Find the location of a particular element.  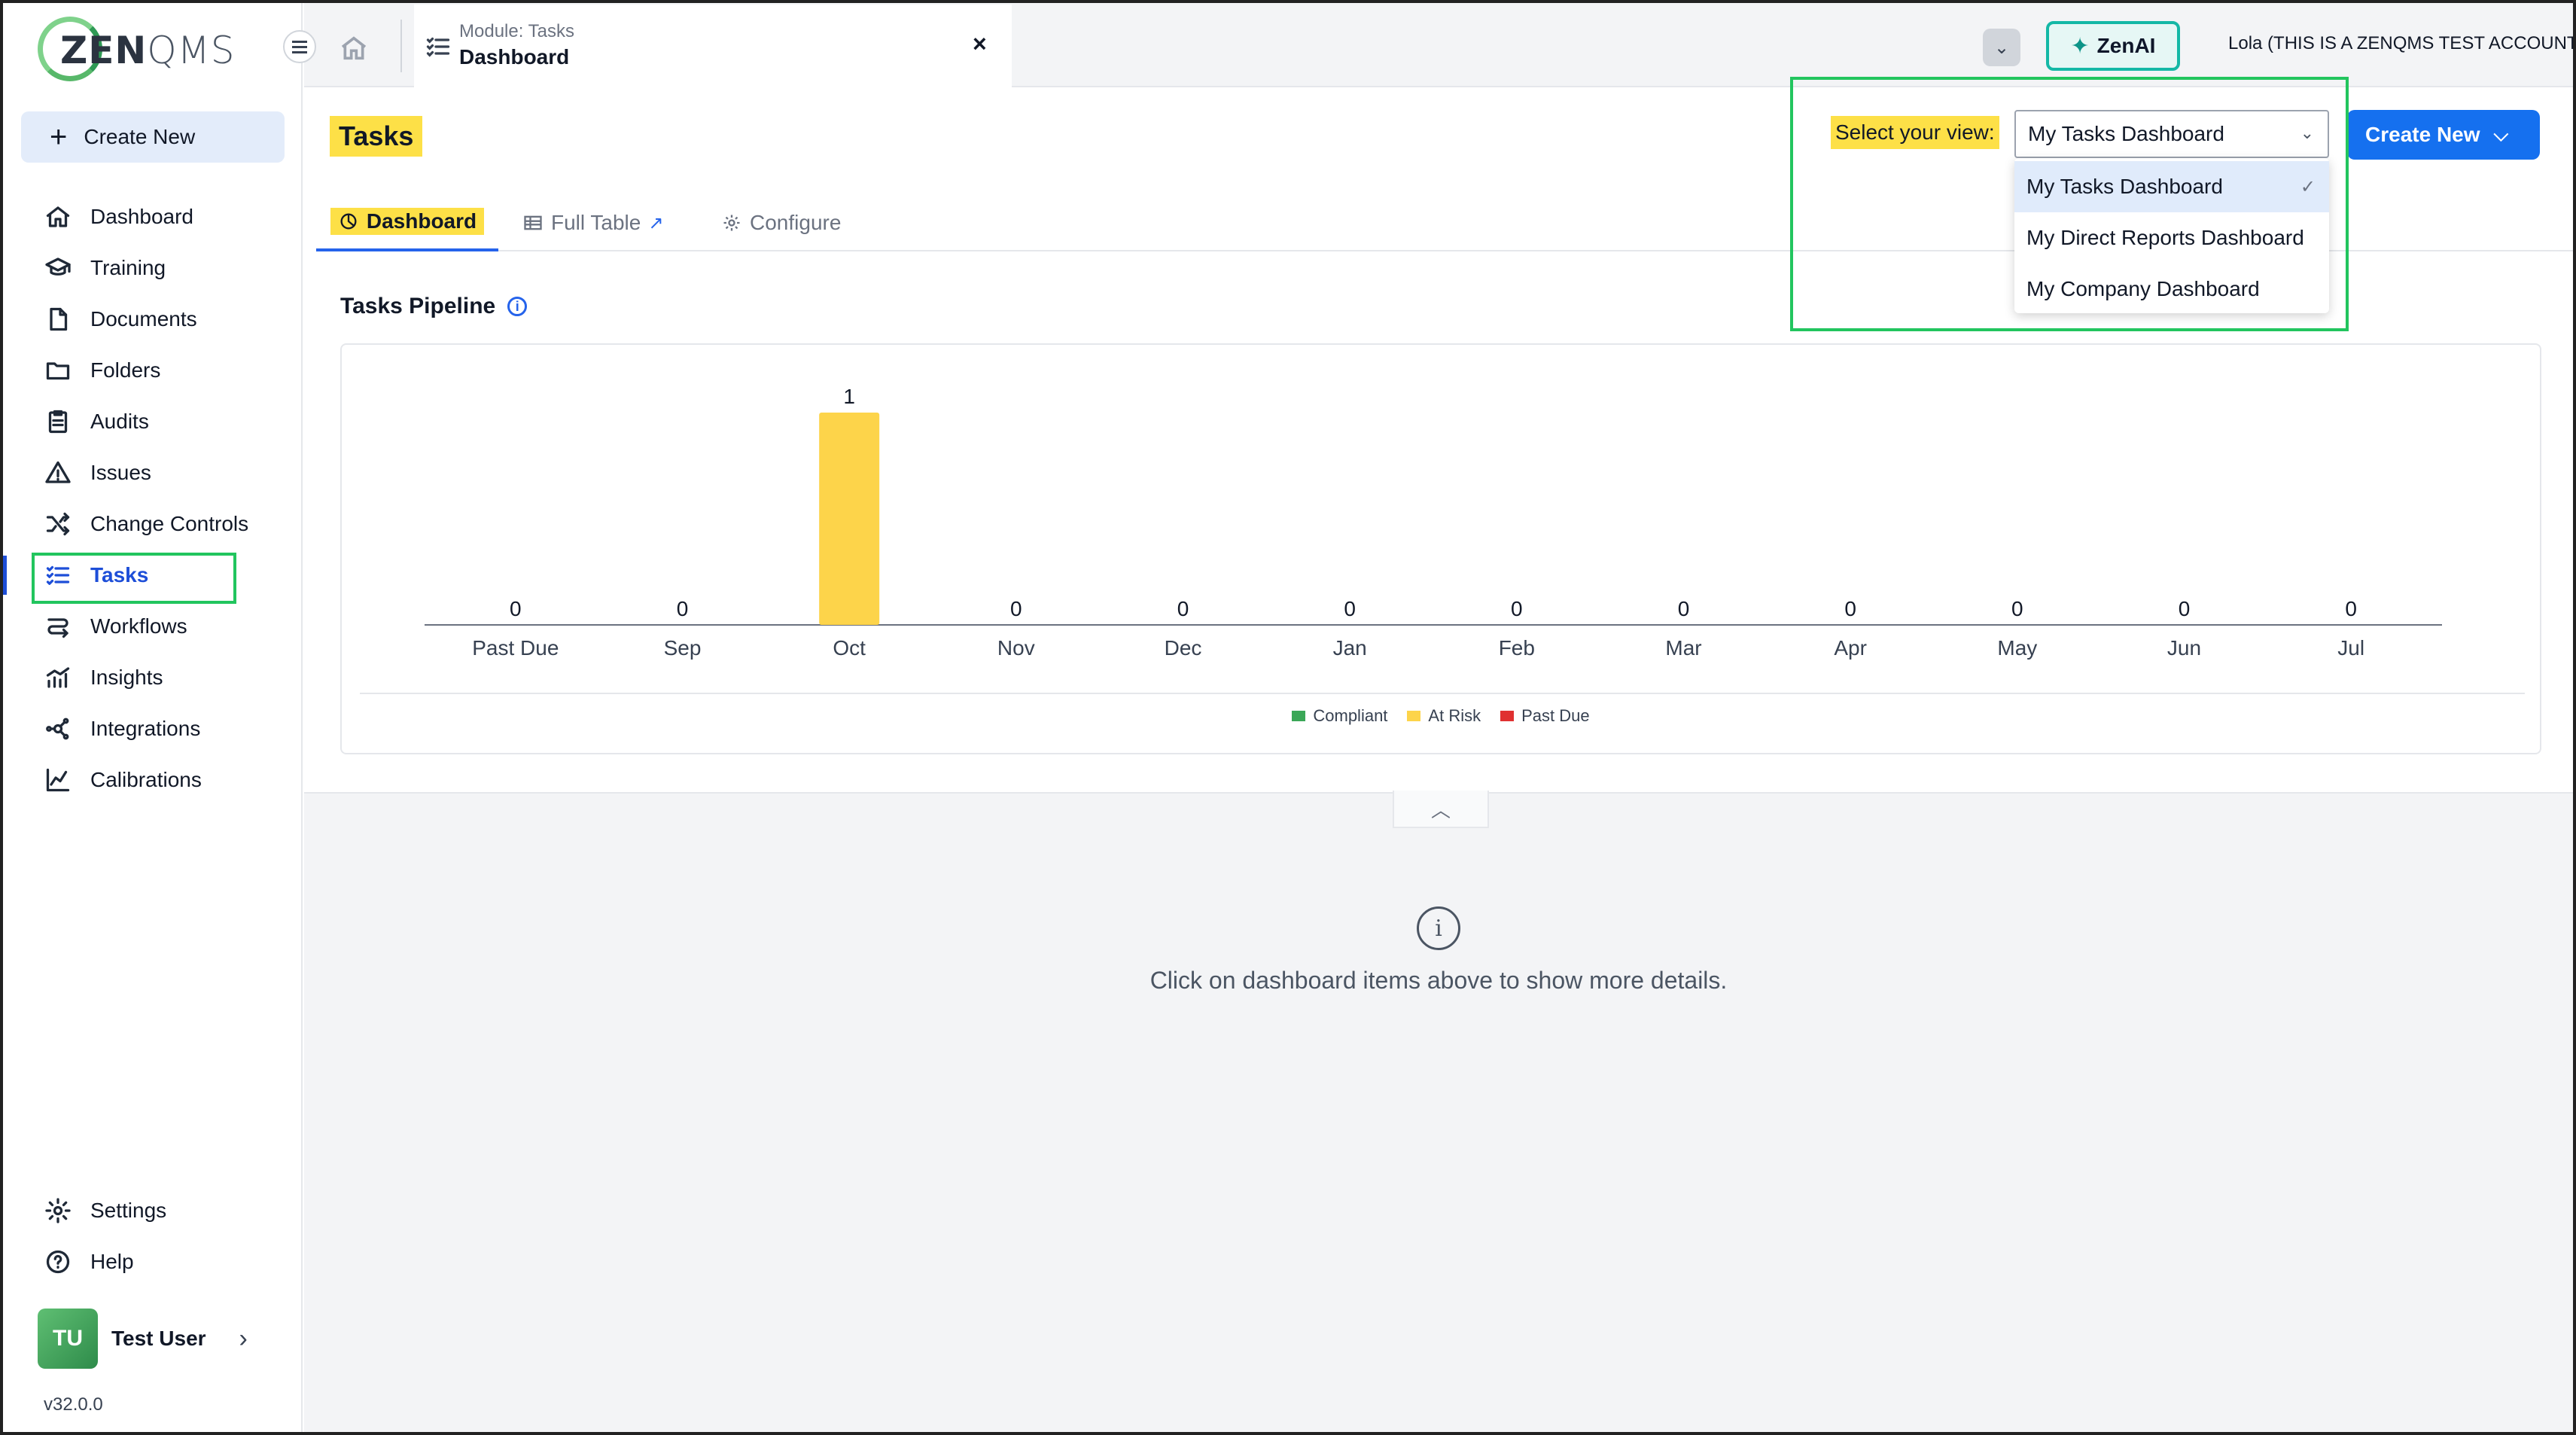

sidebar-item-tasks: Tasks is located at coordinates (153, 577).